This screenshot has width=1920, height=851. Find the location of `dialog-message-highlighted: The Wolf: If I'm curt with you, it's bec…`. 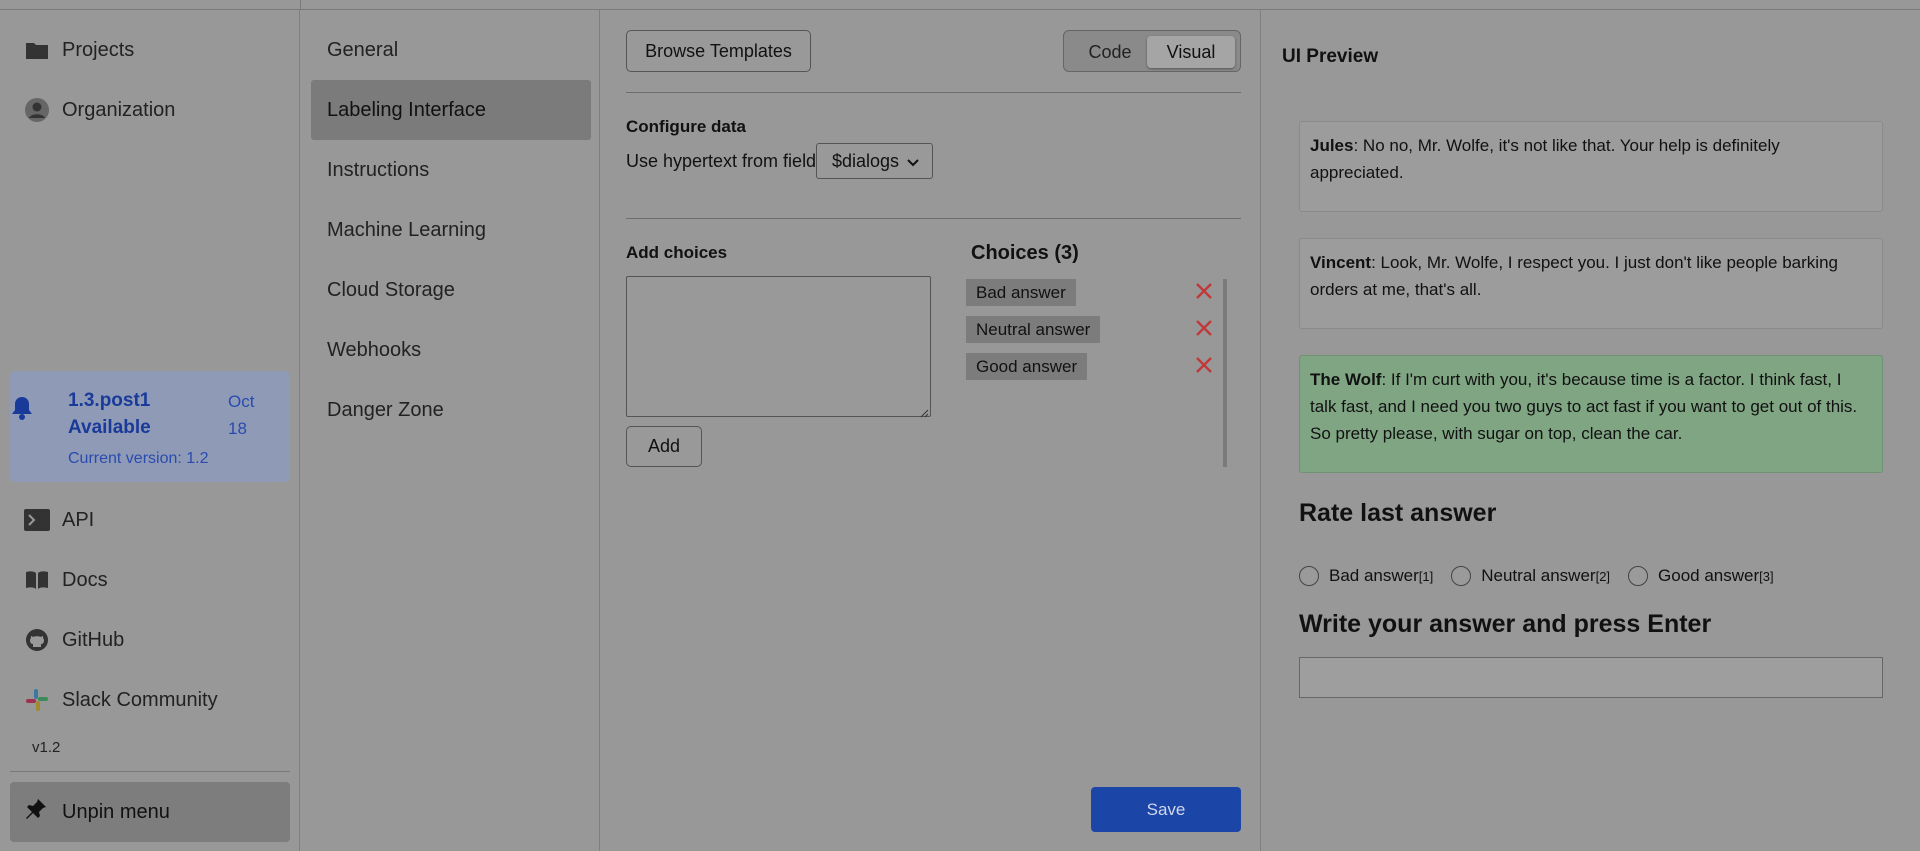

dialog-message-highlighted: The Wolf: If I'm curt with you, it's bec… is located at coordinates (1591, 414).